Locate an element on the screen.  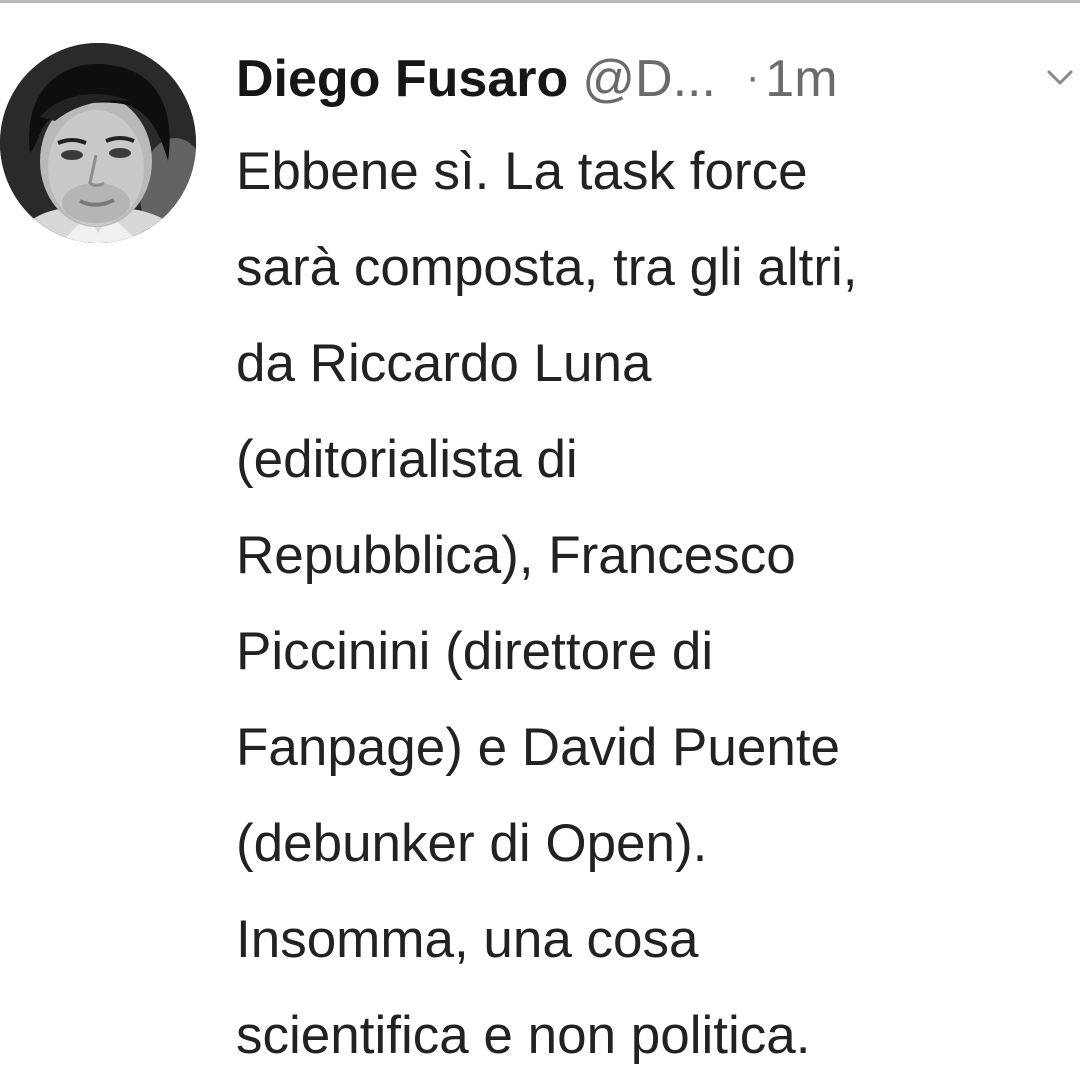
chevron-down-icon is located at coordinates (1060, 77).